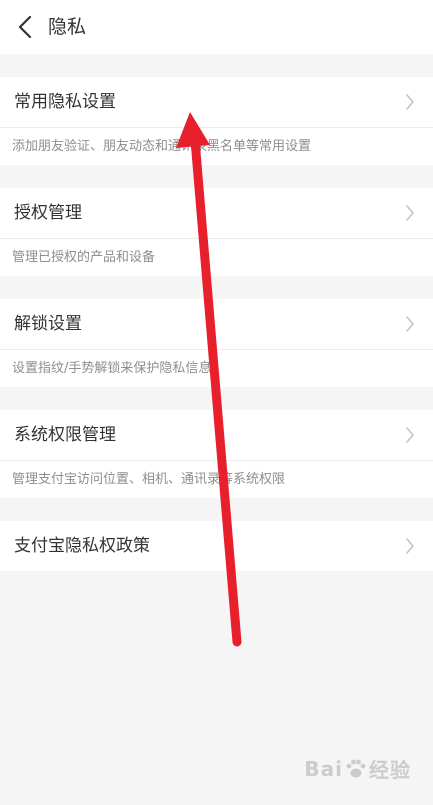 The width and height of the screenshot is (433, 805). Describe the element at coordinates (65, 102) in the screenshot. I see `menu-item-label: 常用隐私设置` at that location.